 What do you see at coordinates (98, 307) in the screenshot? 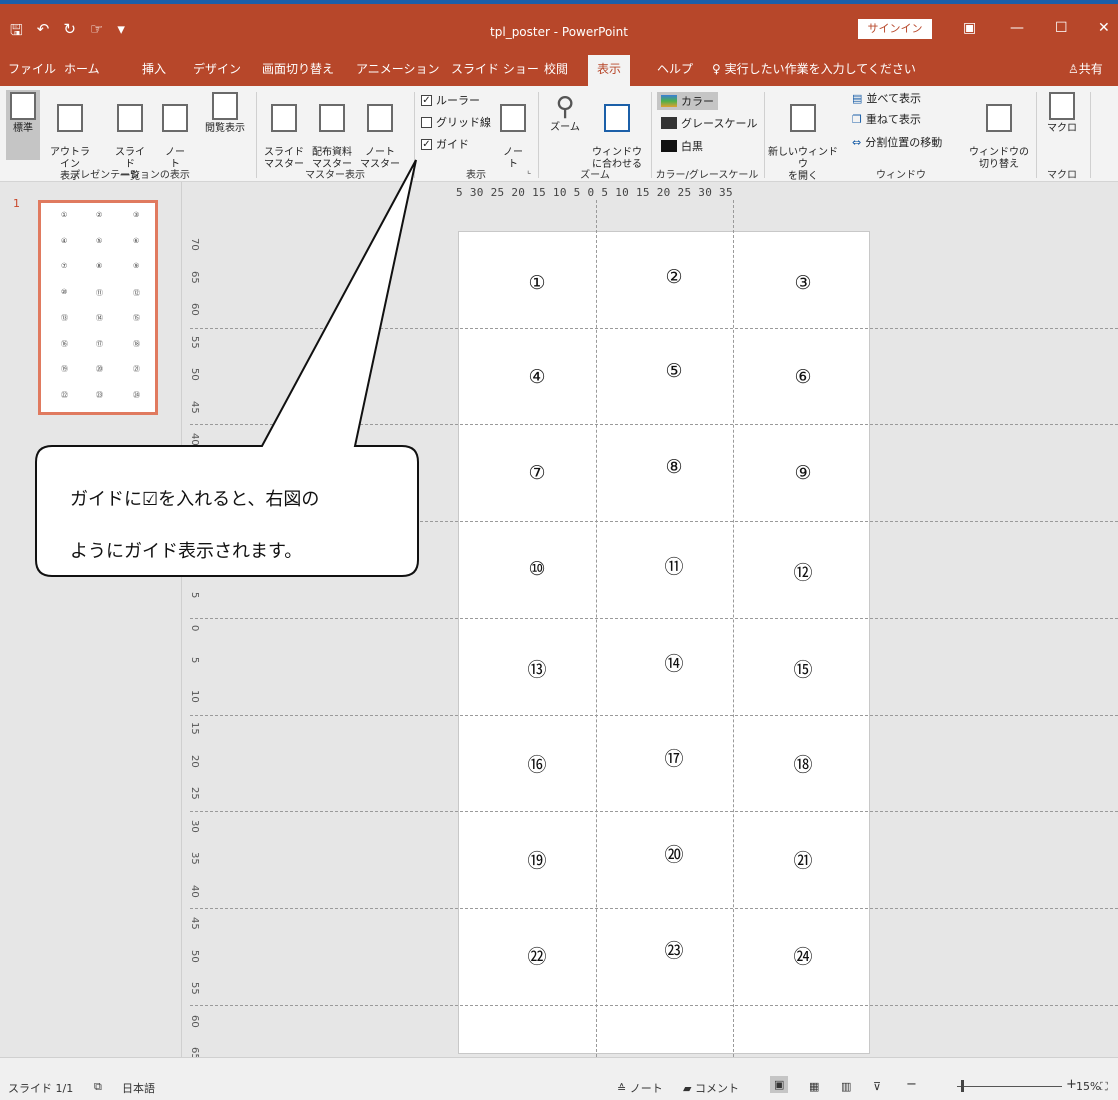
I see `slide-thumbnail: ① ② ③ ④ ⑤ ⑥ ⑦ ⑧ ⑨ ⑩ ⑪ ⑫ ⑬ ⑭ ⑮ ⑯ ⑰ ⑱ ⑲ ⑳ ㉑㉒ ㉓ ㉔` at bounding box center [98, 307].